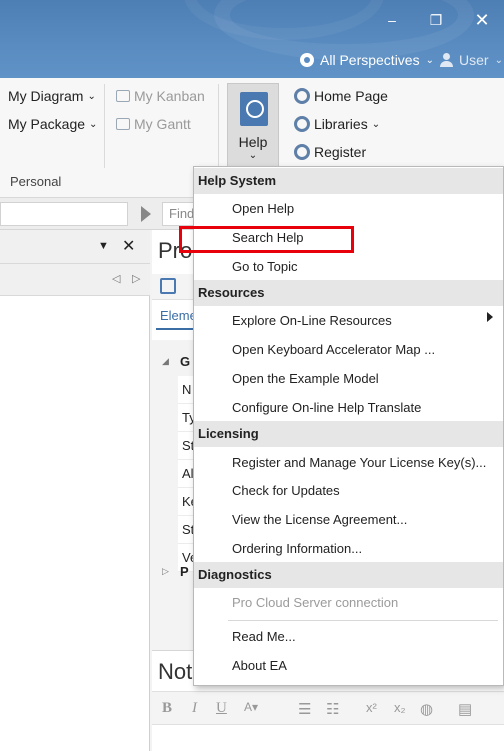 This screenshot has height=751, width=504. I want to click on browser-panel-header: ▼ ✕, so click(75, 247).